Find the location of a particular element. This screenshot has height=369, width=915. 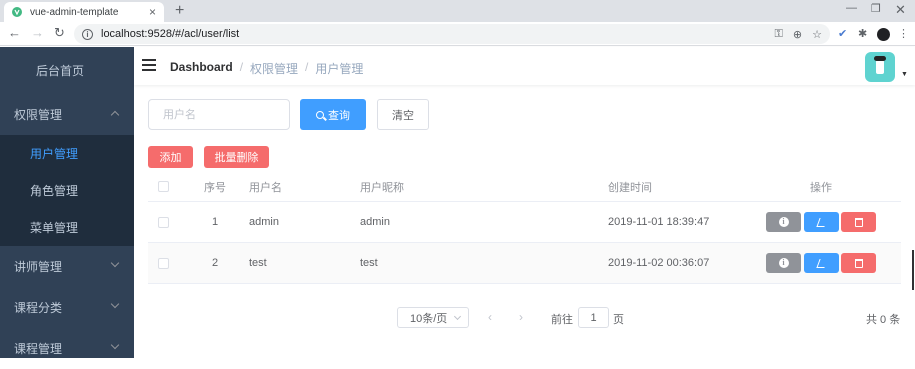

row-created: 2019-11-01 18:39:47 is located at coordinates (659, 222).